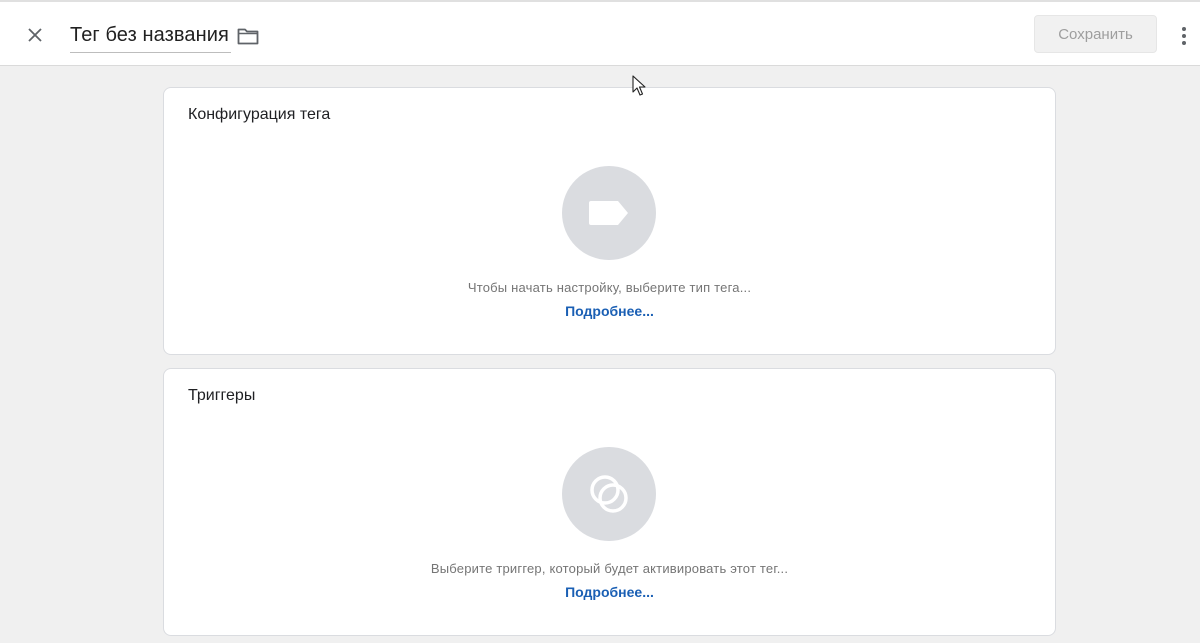 This screenshot has height=643, width=1200. What do you see at coordinates (259, 114) in the screenshot?
I see `card-title: Конфигурация тега` at bounding box center [259, 114].